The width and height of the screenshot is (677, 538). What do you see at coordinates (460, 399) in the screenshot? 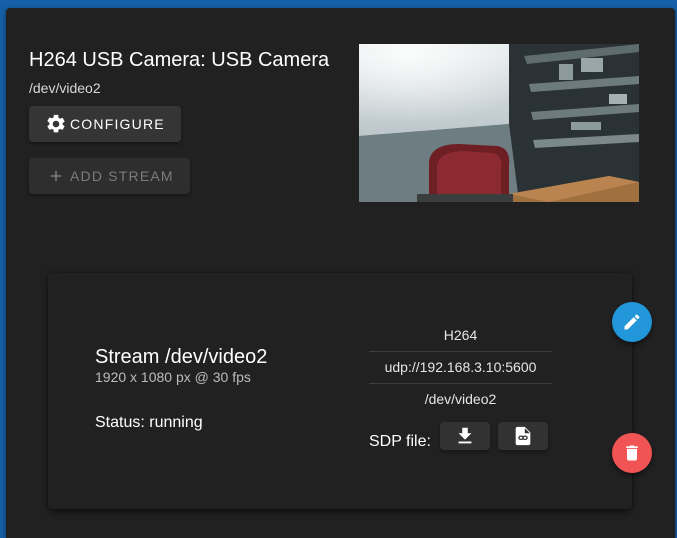
I see `stream-source: /dev/video2` at bounding box center [460, 399].